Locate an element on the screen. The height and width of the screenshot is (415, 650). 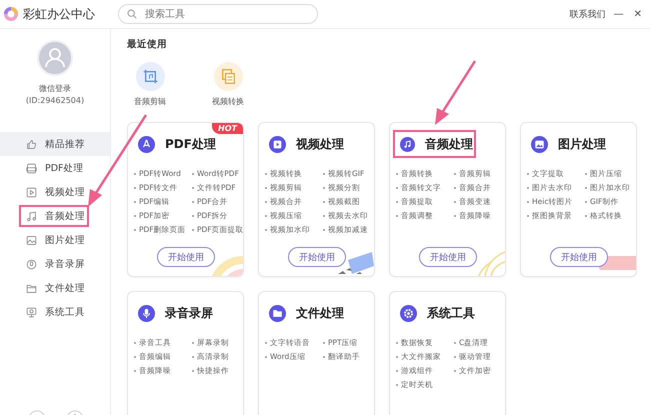
sidebar-item: PDF处理 is located at coordinates (55, 168).